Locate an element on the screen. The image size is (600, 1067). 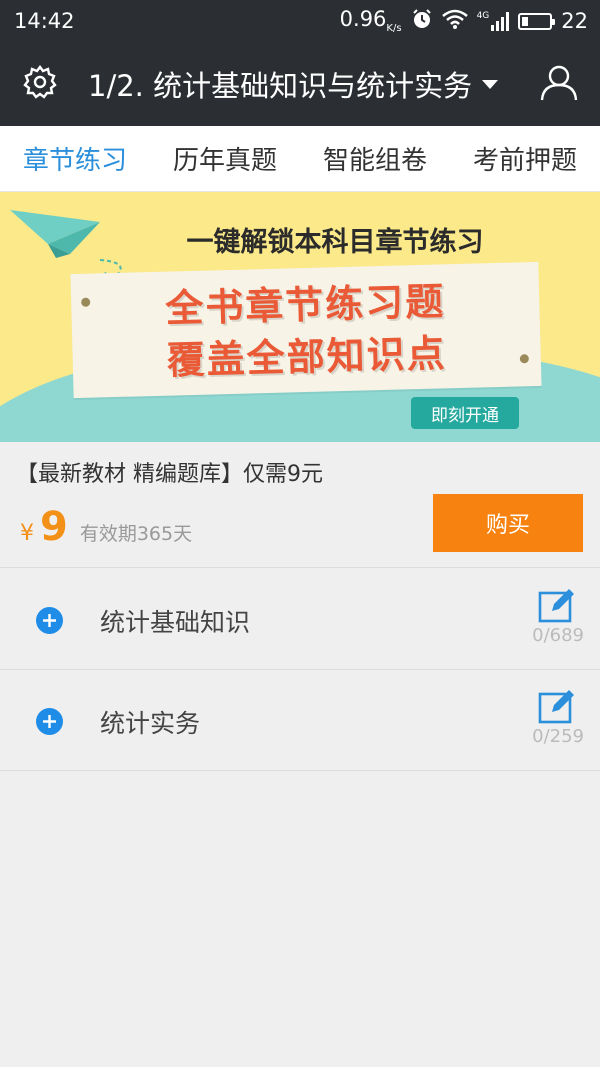
price-value: 9 is located at coordinates (54, 527).